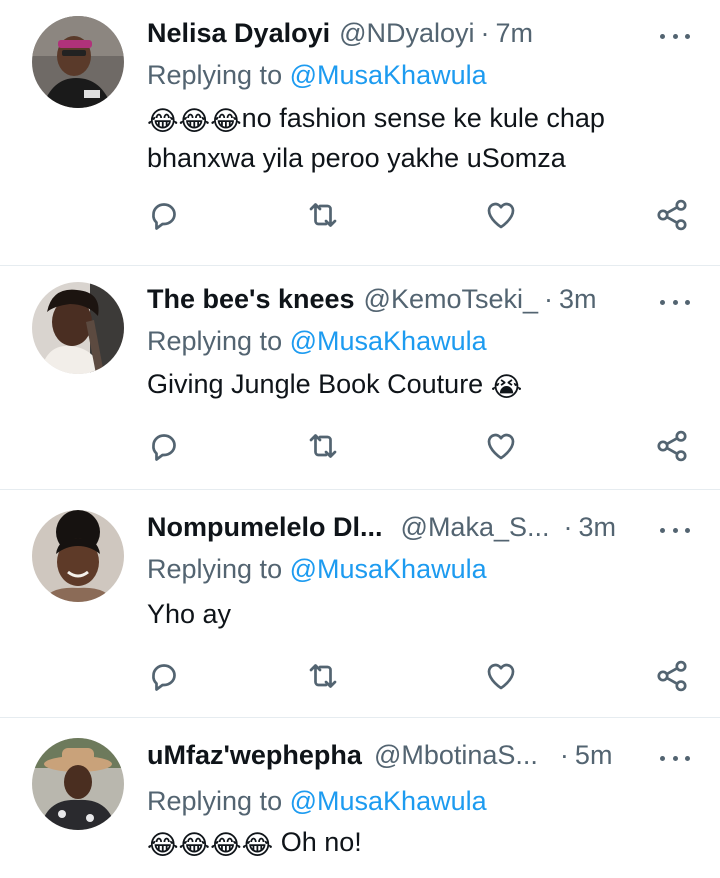  I want to click on tweet-body: Giving Jungle Book Couture, so click(315, 384).